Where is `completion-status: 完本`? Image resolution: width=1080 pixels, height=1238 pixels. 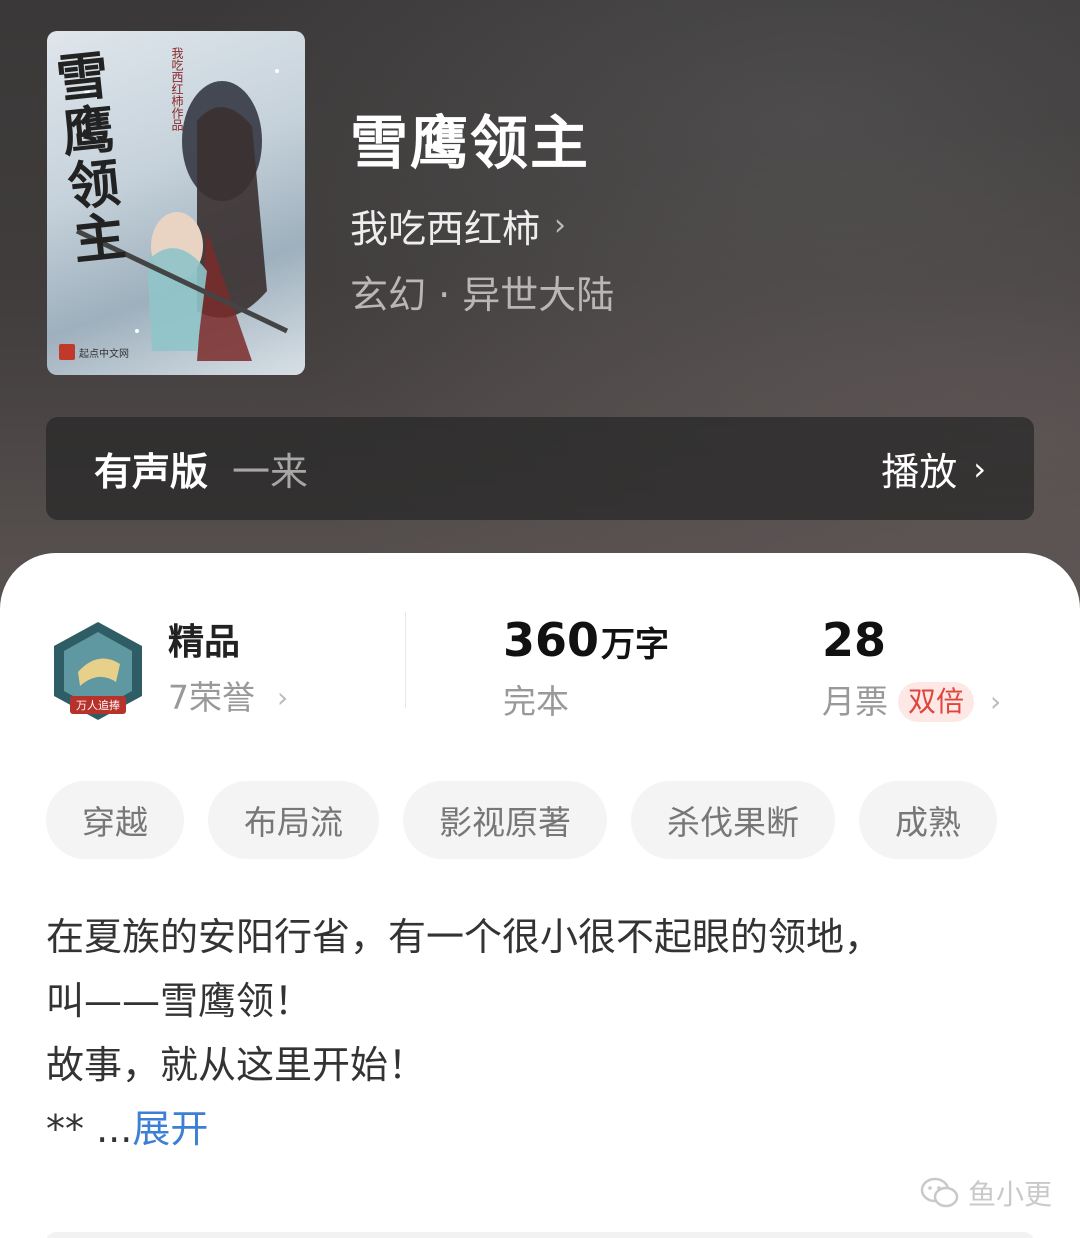
completion-status: 完本 is located at coordinates (536, 701).